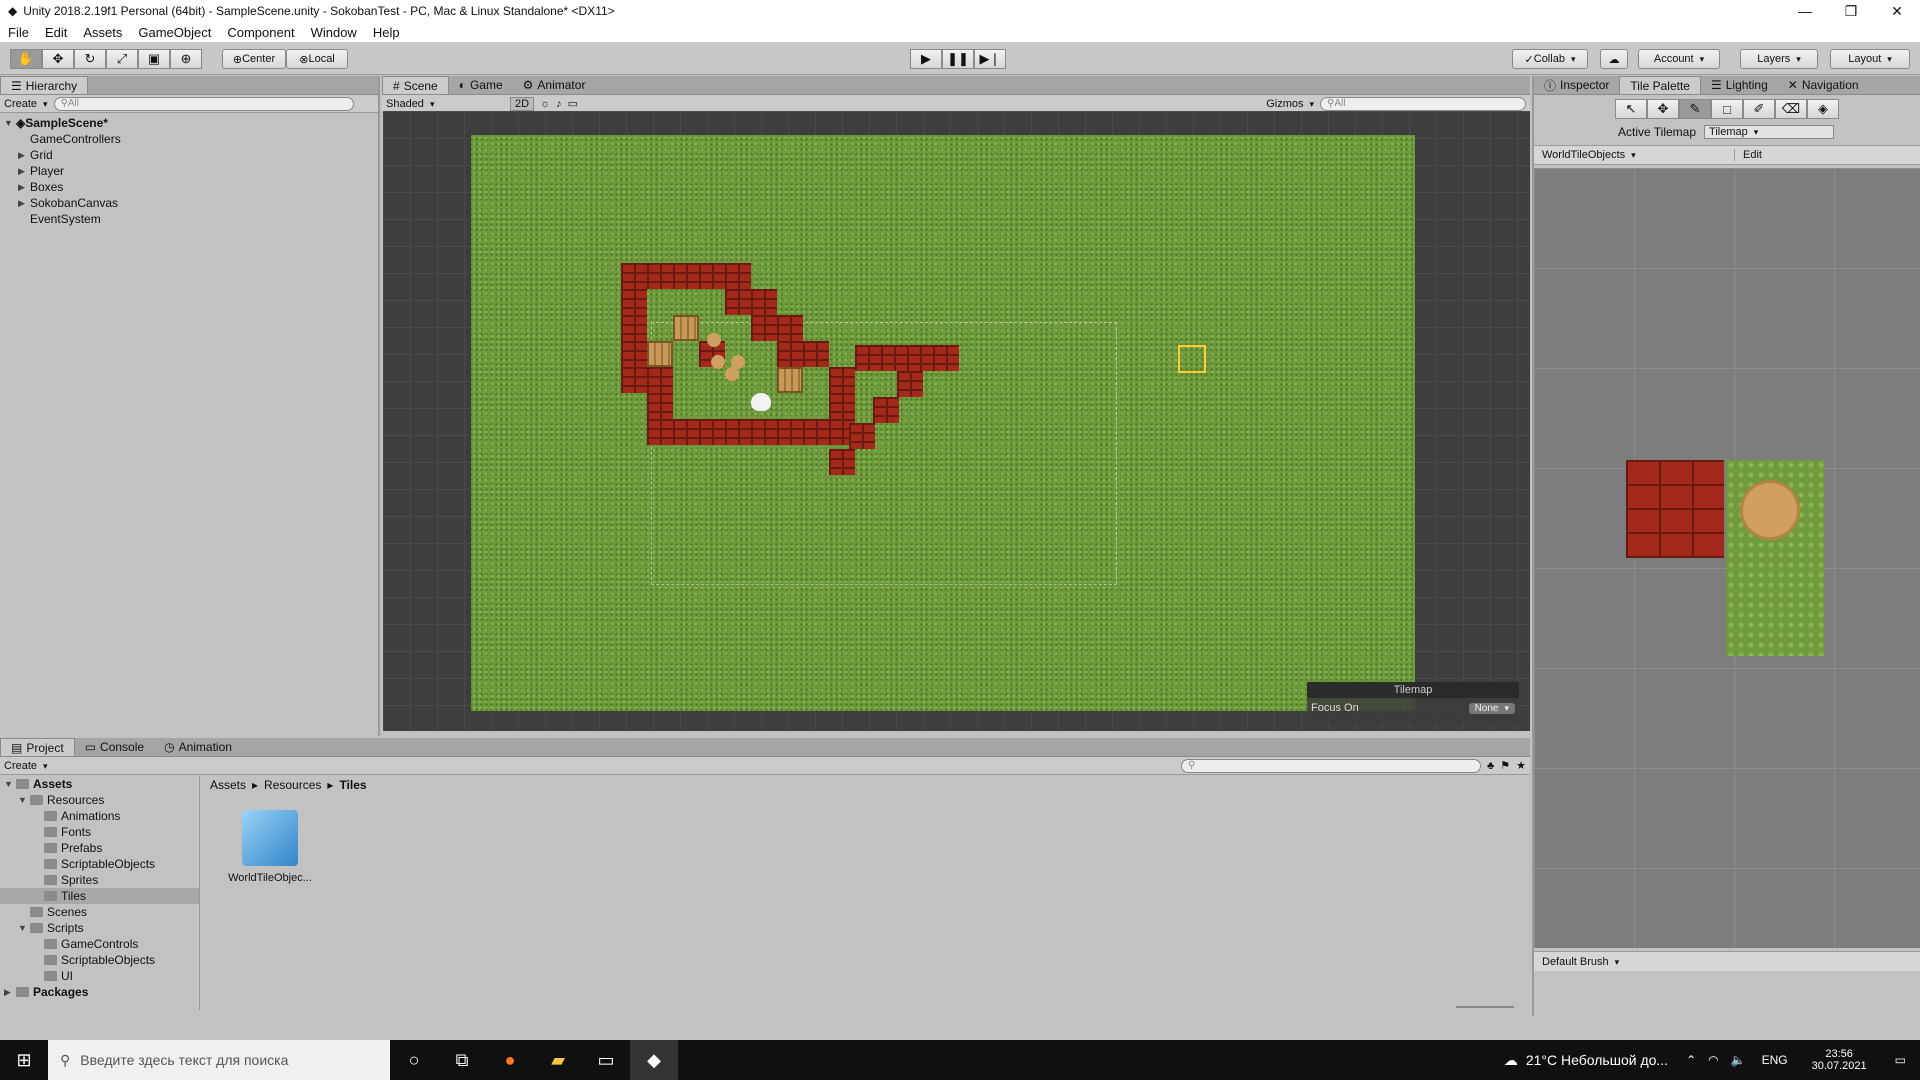 The image size is (1920, 1080). What do you see at coordinates (481, 85) in the screenshot?
I see `tab-game: ◐ Game` at bounding box center [481, 85].